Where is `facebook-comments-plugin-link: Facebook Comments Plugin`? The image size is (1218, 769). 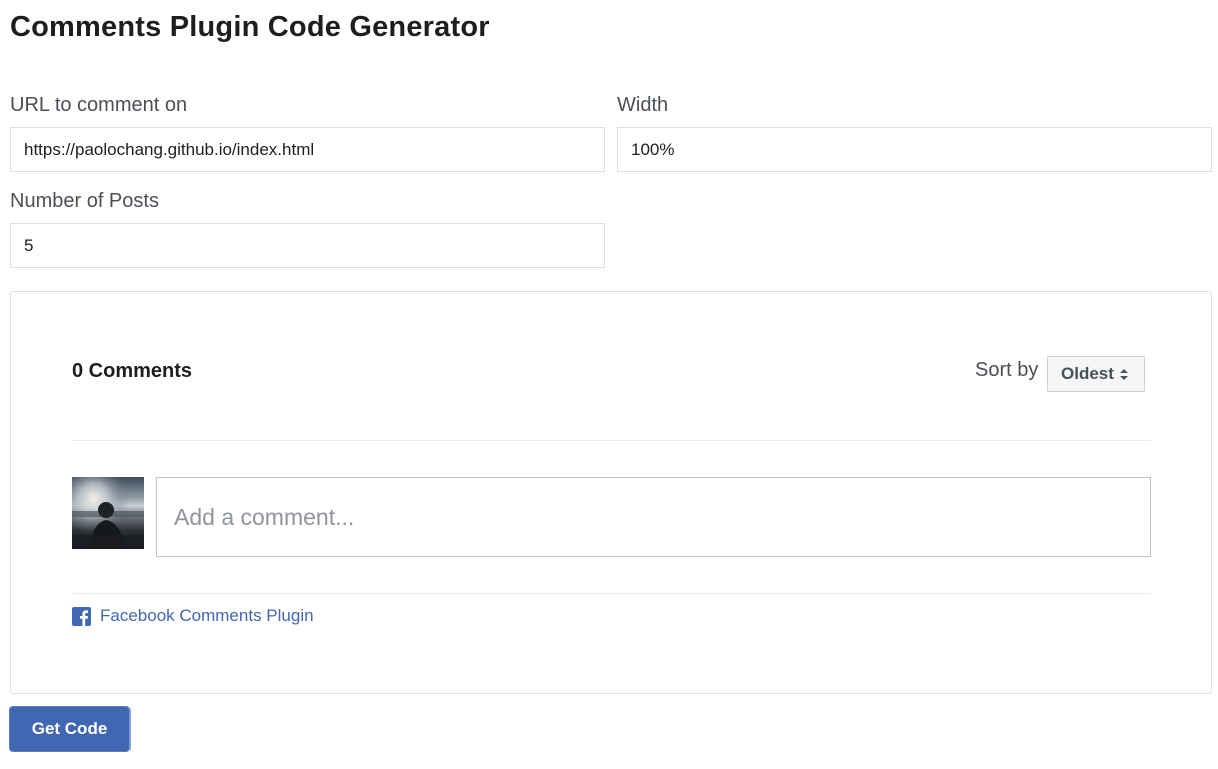 facebook-comments-plugin-link: Facebook Comments Plugin is located at coordinates (193, 616).